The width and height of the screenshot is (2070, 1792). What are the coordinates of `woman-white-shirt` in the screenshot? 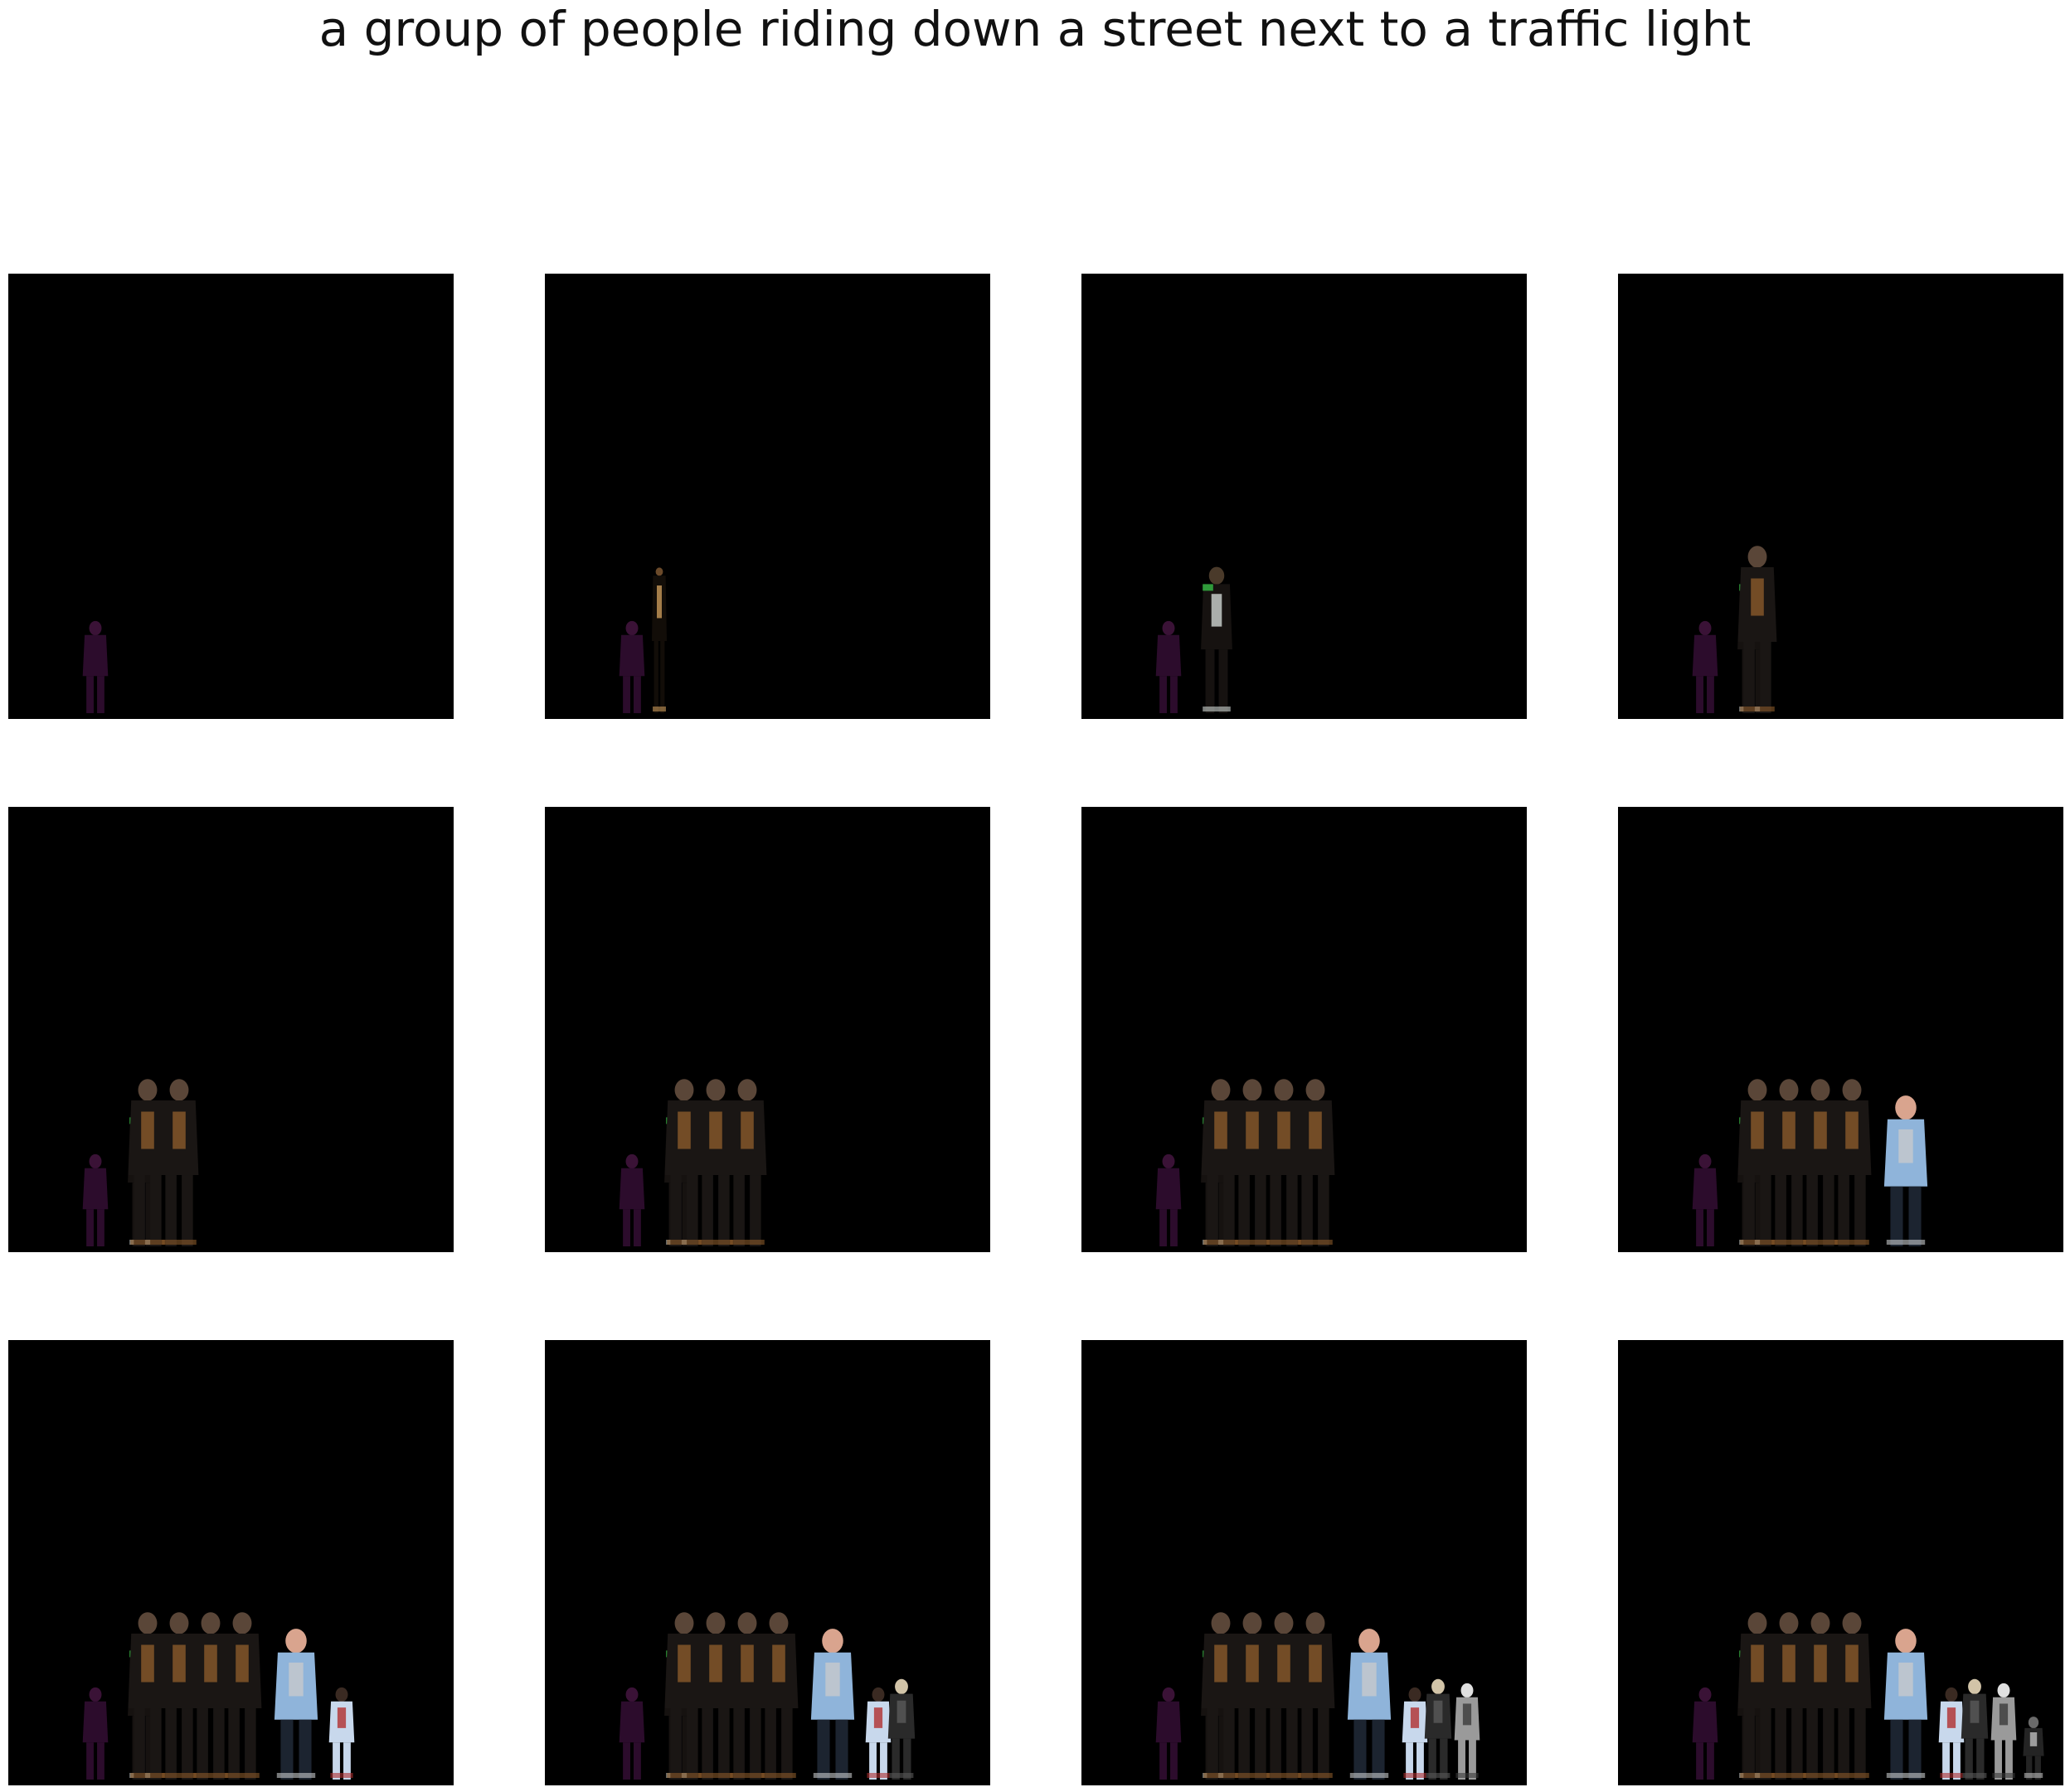 It's located at (1217, 639).